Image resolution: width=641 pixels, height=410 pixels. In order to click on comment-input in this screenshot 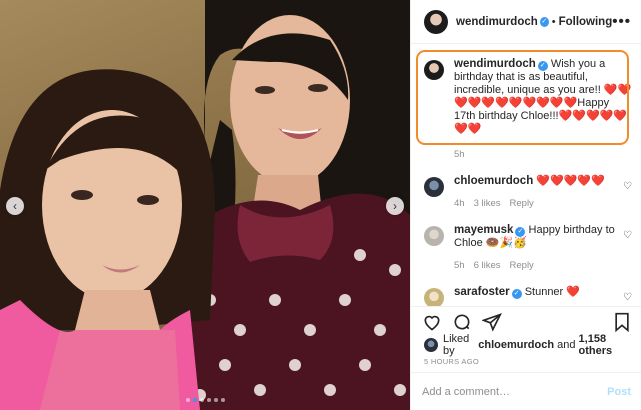, I will do `click(515, 391)`.